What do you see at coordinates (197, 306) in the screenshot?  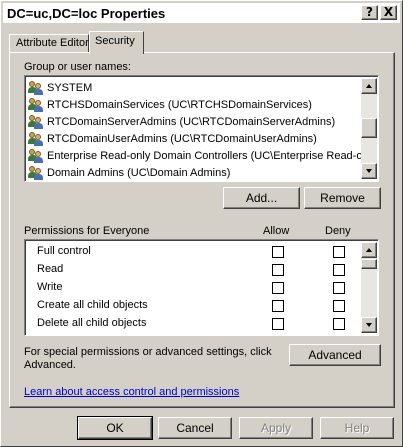 I see `permission-row: Create all child objects` at bounding box center [197, 306].